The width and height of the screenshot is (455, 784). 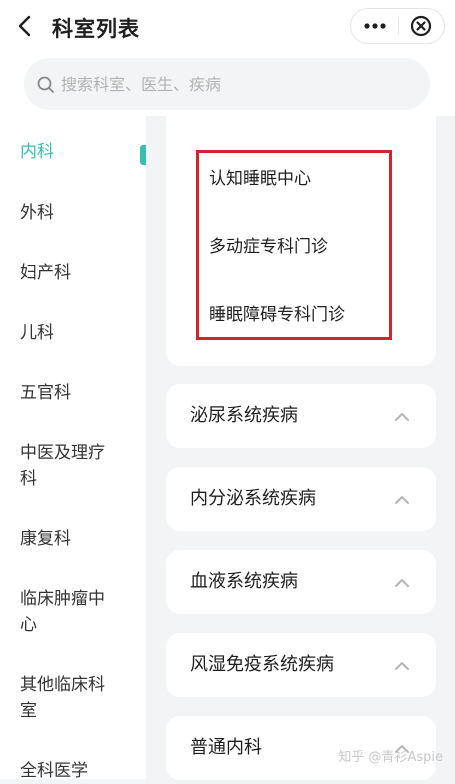 What do you see at coordinates (70, 152) in the screenshot?
I see `sidebar-item-internal-medicine: 内科` at bounding box center [70, 152].